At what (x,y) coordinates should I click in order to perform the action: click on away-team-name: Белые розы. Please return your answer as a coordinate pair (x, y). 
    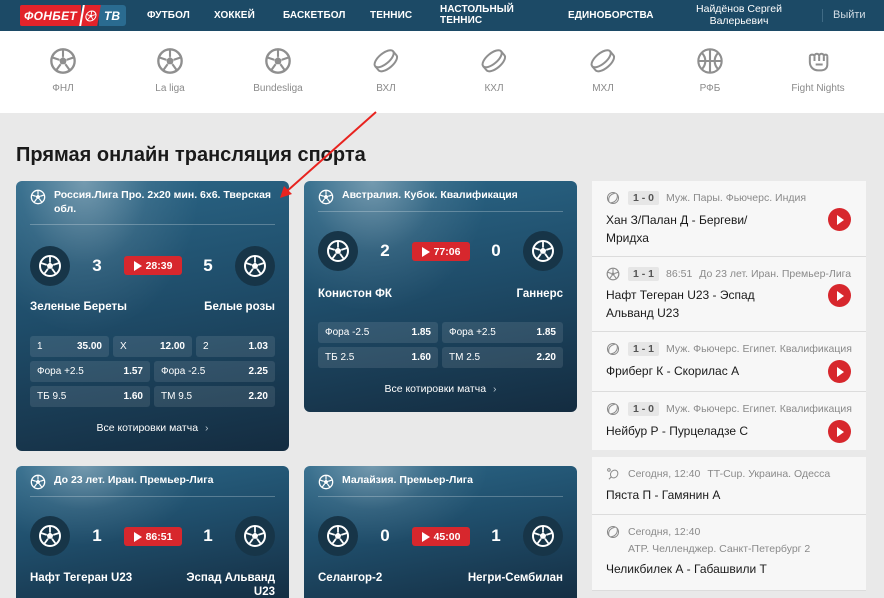
    Looking at the image, I should click on (239, 307).